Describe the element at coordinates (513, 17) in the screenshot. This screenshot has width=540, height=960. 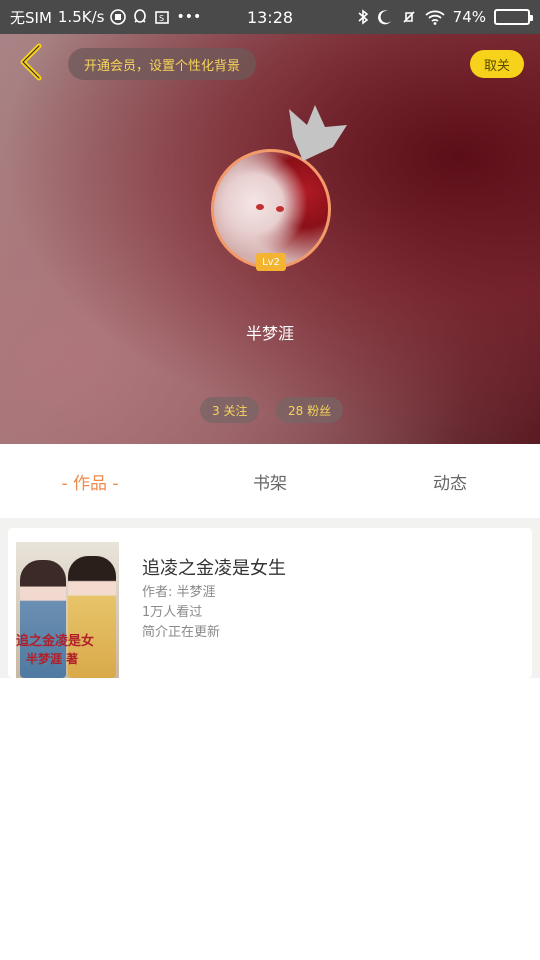
I see `battery-icon` at that location.